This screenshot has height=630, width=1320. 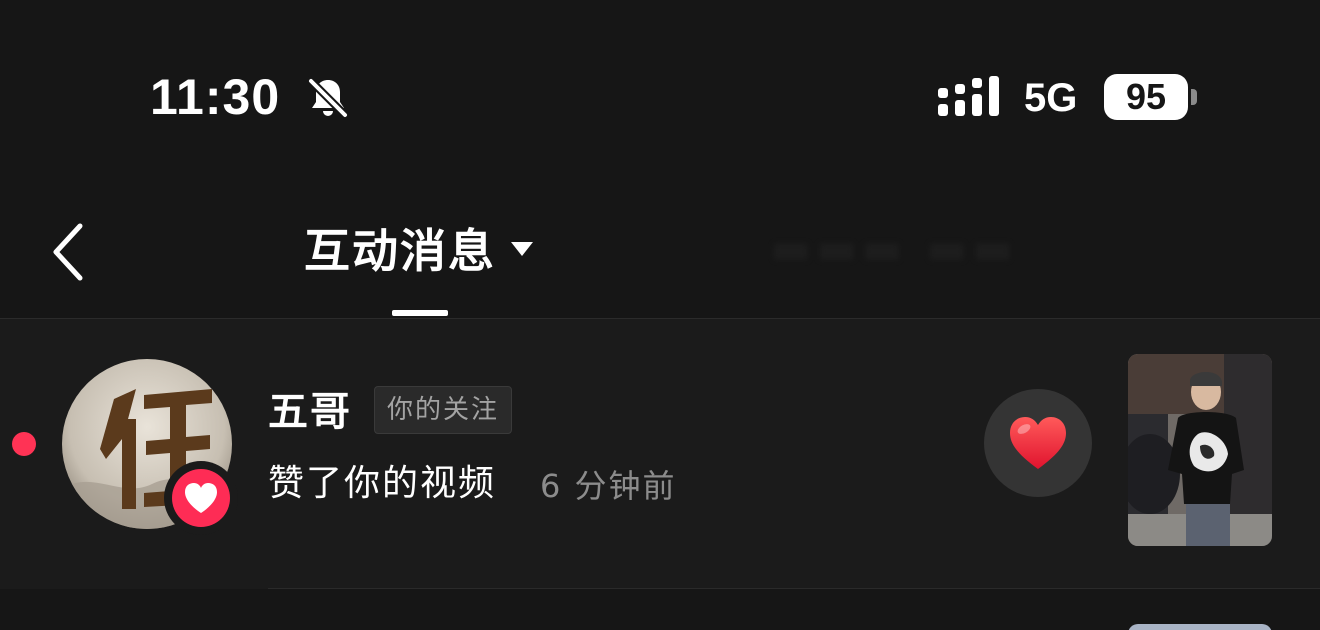 What do you see at coordinates (400, 251) in the screenshot?
I see `tab-interaction-messages: 互动消息` at bounding box center [400, 251].